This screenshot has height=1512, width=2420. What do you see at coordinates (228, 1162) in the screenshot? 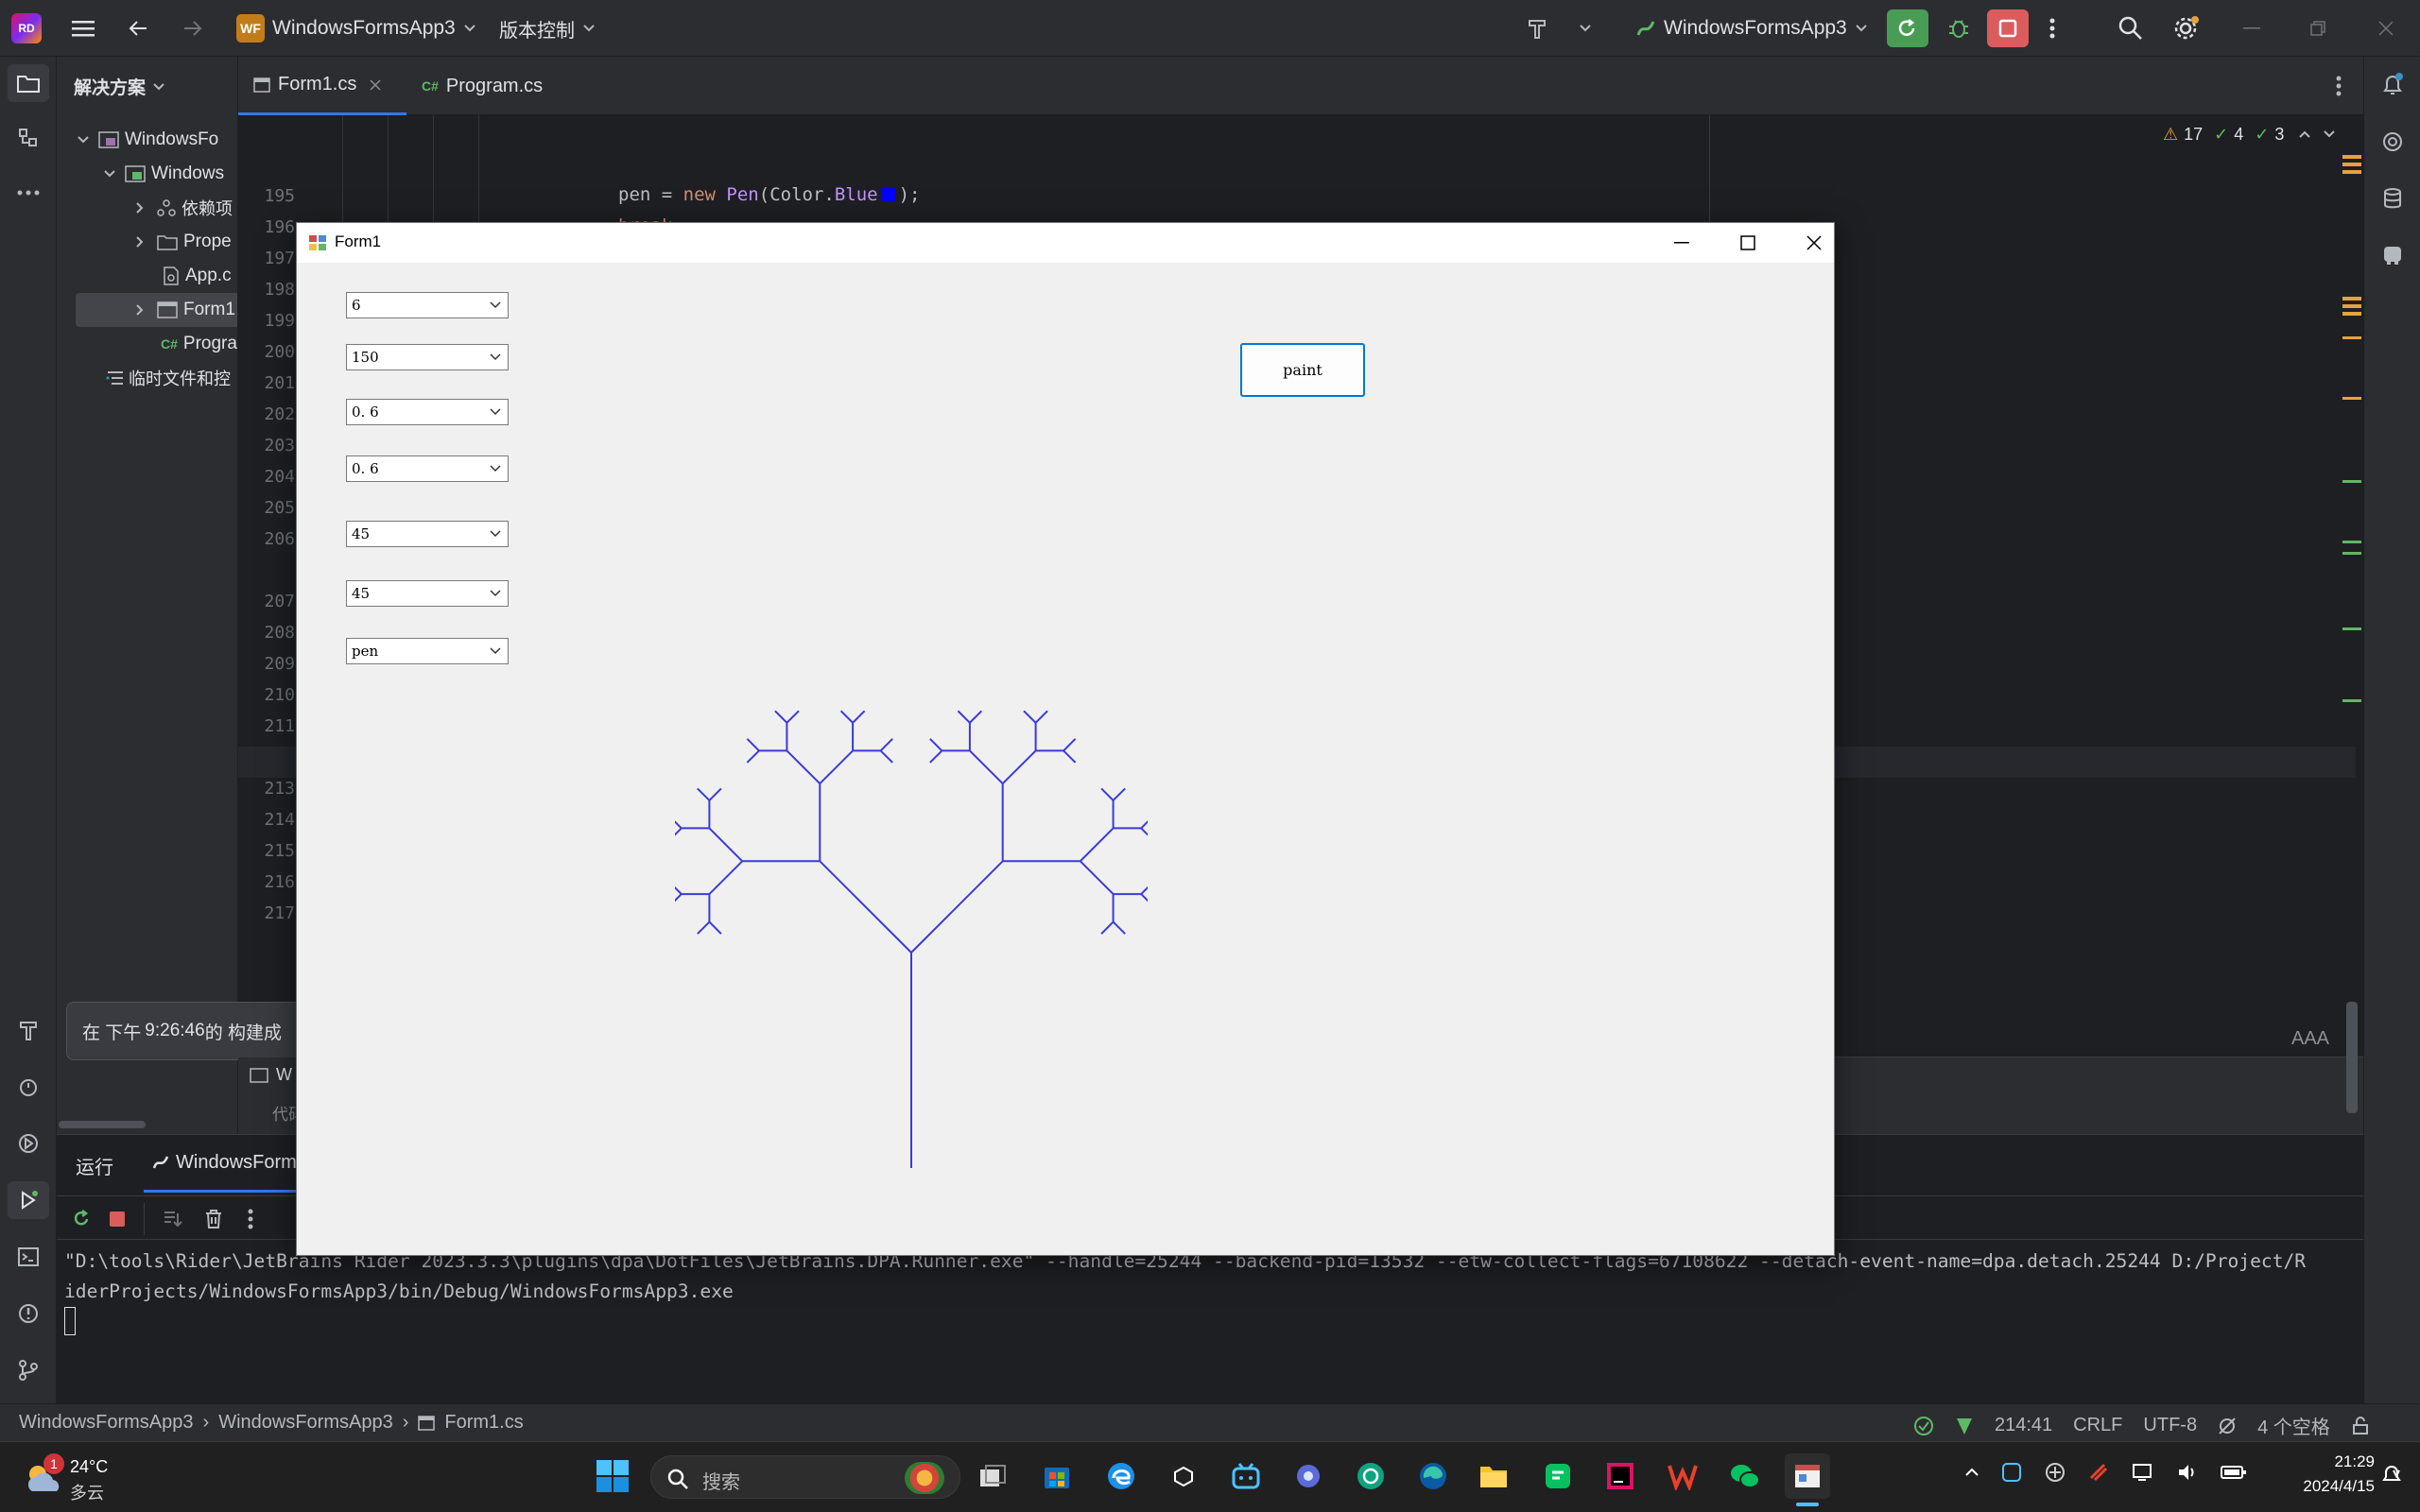
I see `run-config-tab: WindowsForms` at bounding box center [228, 1162].